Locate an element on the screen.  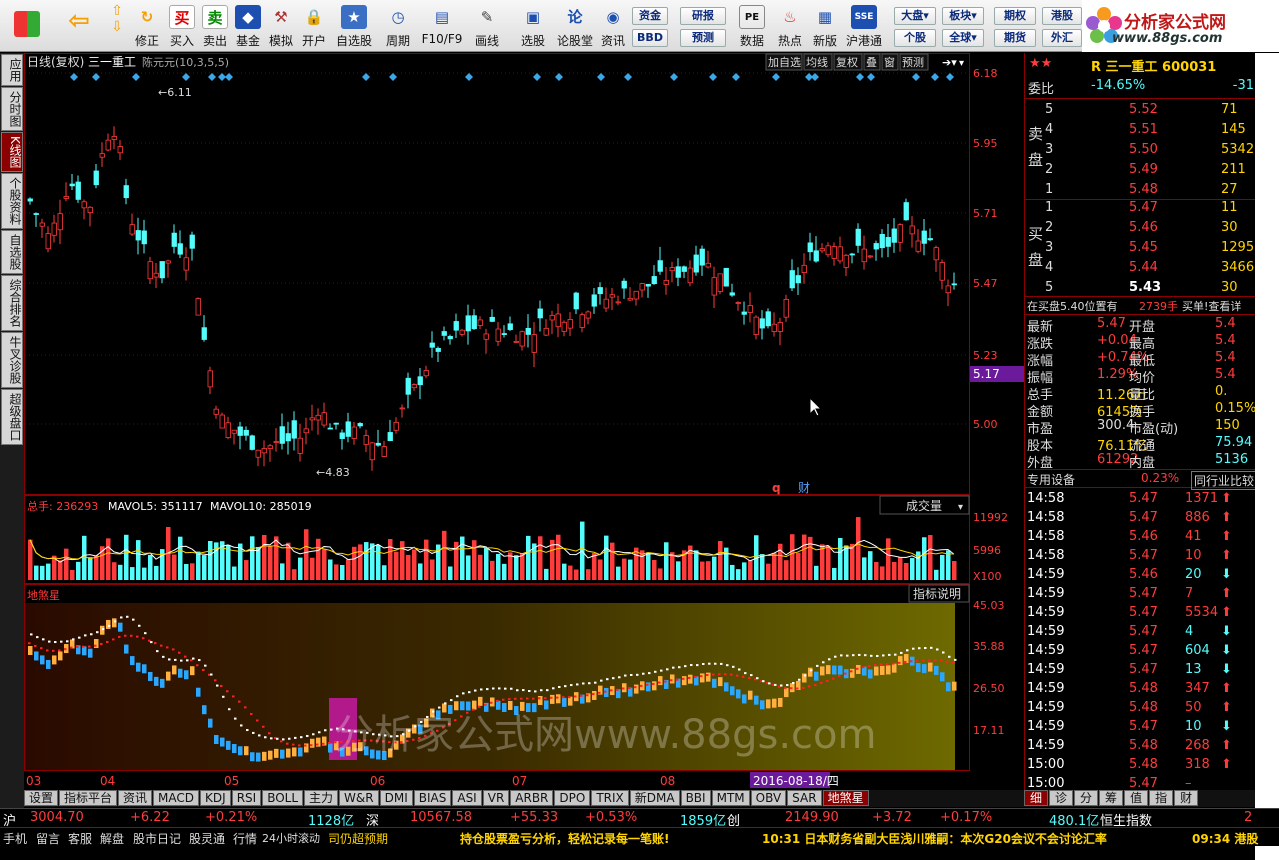
toolbar-news-button: ◉ 资讯 is located at coordinates (613, 26).